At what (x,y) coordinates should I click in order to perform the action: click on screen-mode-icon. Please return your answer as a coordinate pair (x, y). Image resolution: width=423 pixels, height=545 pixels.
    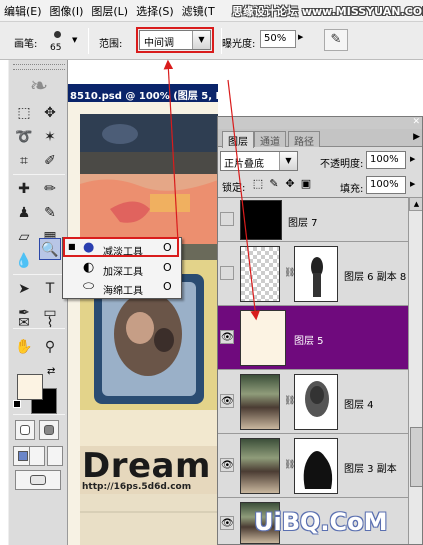
    Looking at the image, I should click on (23, 456).